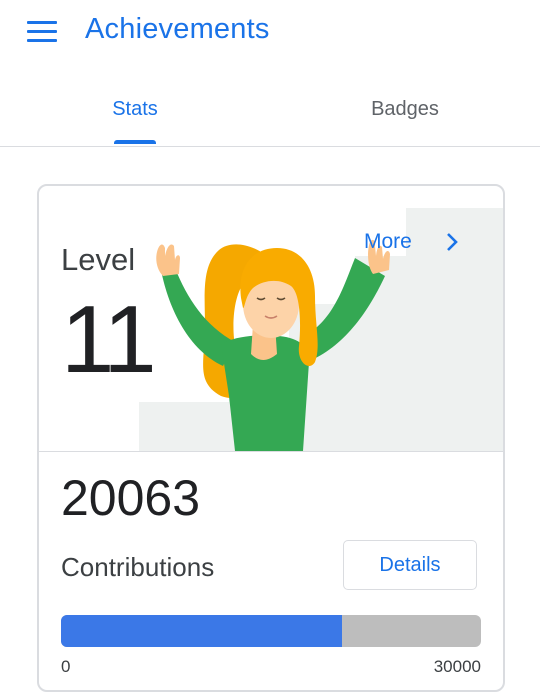  What do you see at coordinates (131, 498) in the screenshot?
I see `contributions-count: 20063` at bounding box center [131, 498].